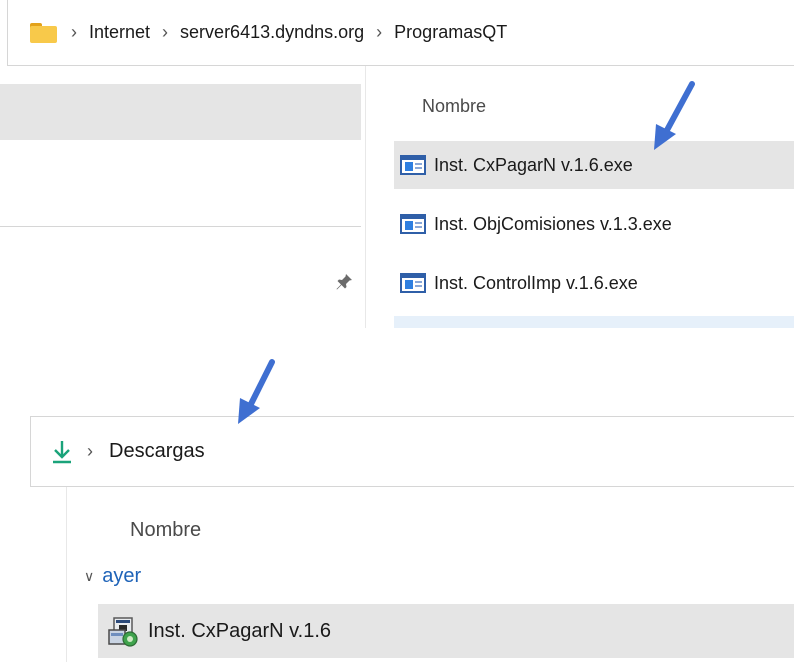 This screenshot has height=662, width=794. What do you see at coordinates (272, 32) in the screenshot?
I see `breadcrumb-server: server6413.dyndns.org` at bounding box center [272, 32].